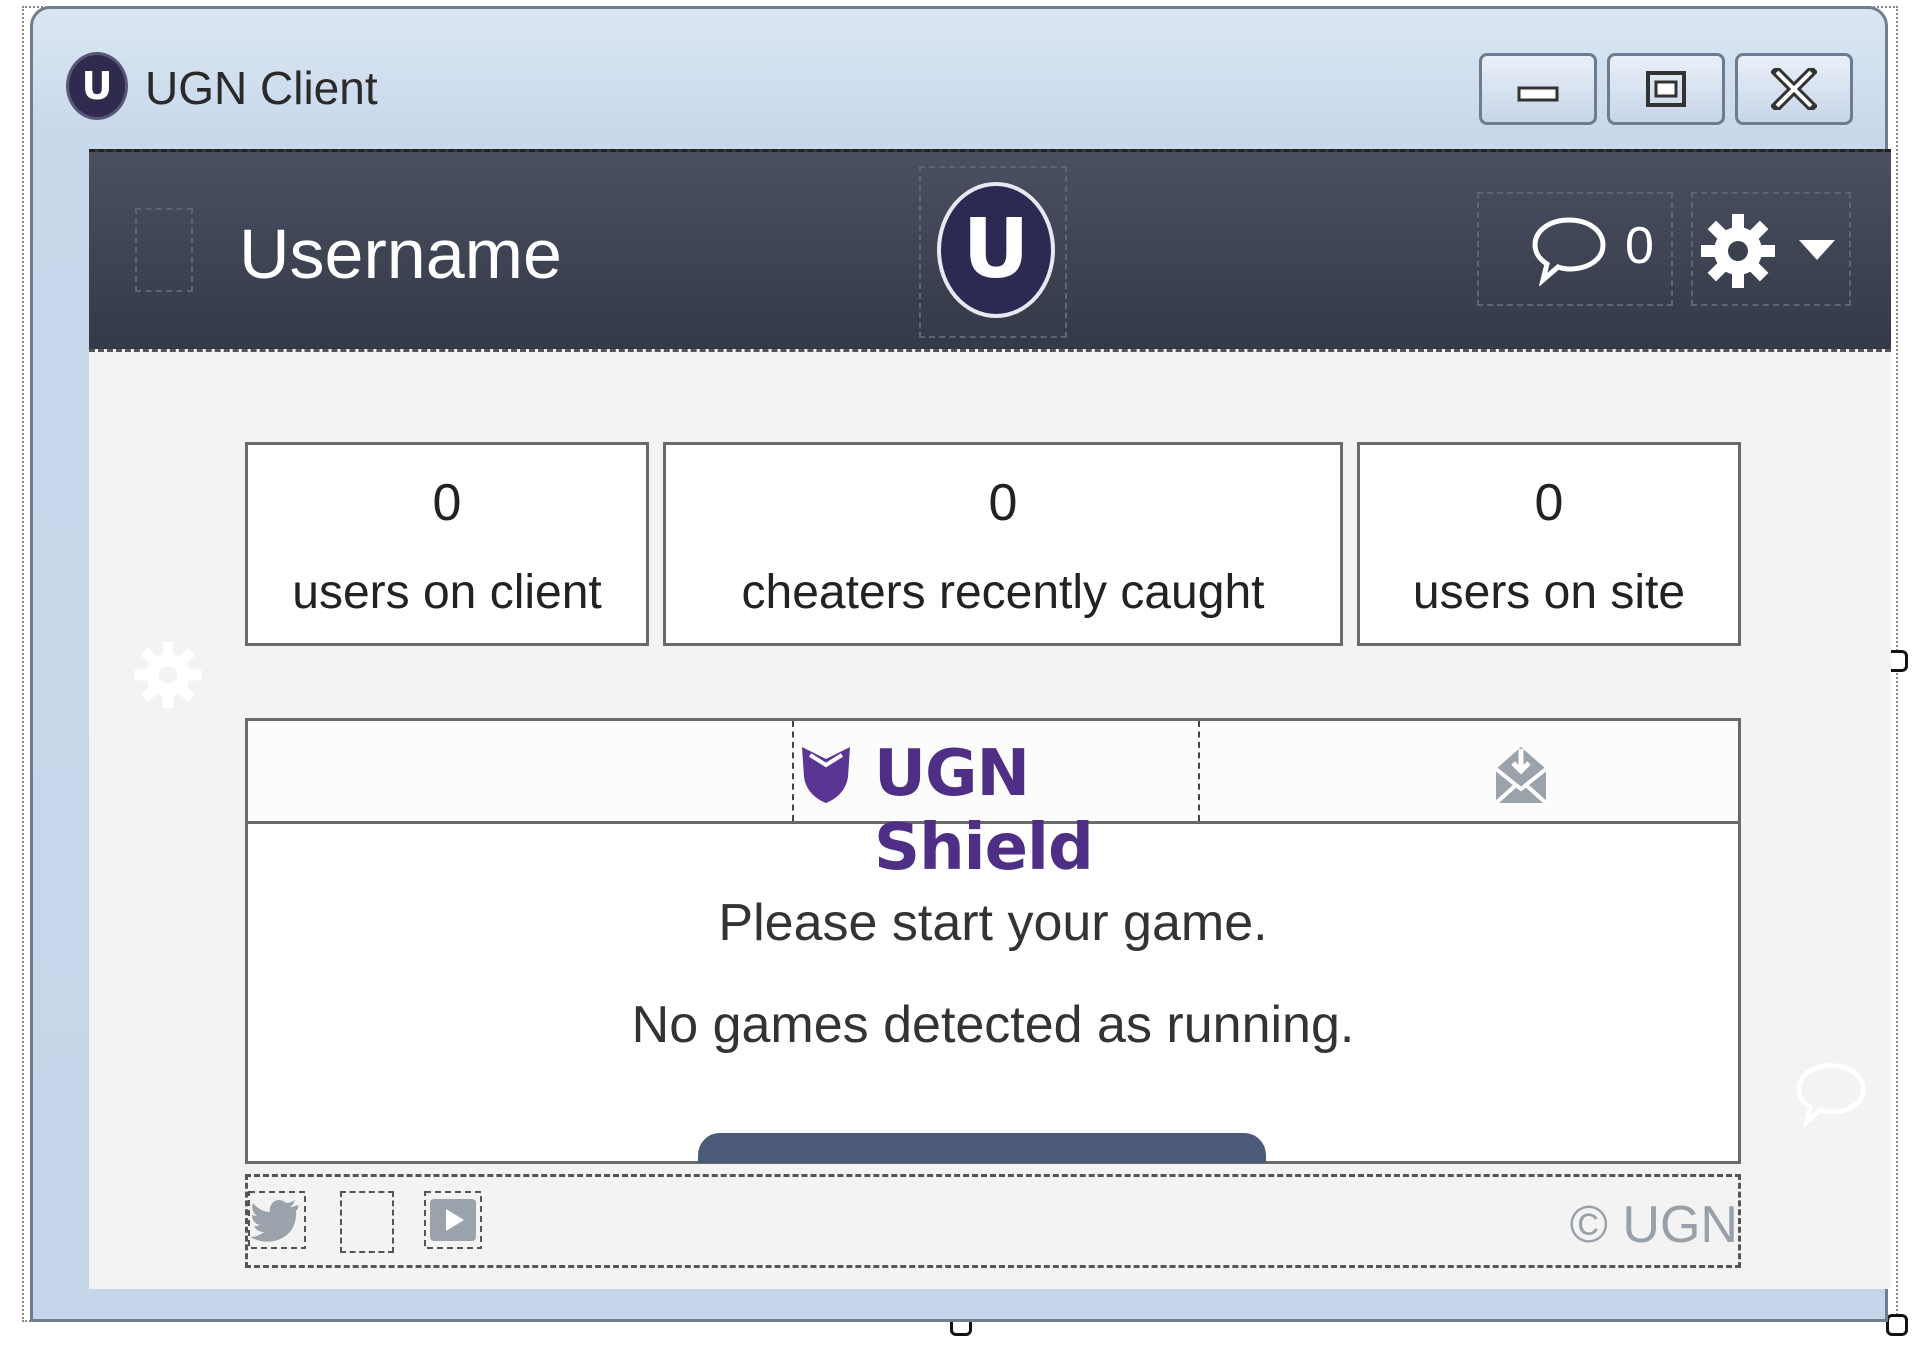 The width and height of the screenshot is (1920, 1356). Describe the element at coordinates (993, 923) in the screenshot. I see `status-message-start: Please start your game.` at that location.